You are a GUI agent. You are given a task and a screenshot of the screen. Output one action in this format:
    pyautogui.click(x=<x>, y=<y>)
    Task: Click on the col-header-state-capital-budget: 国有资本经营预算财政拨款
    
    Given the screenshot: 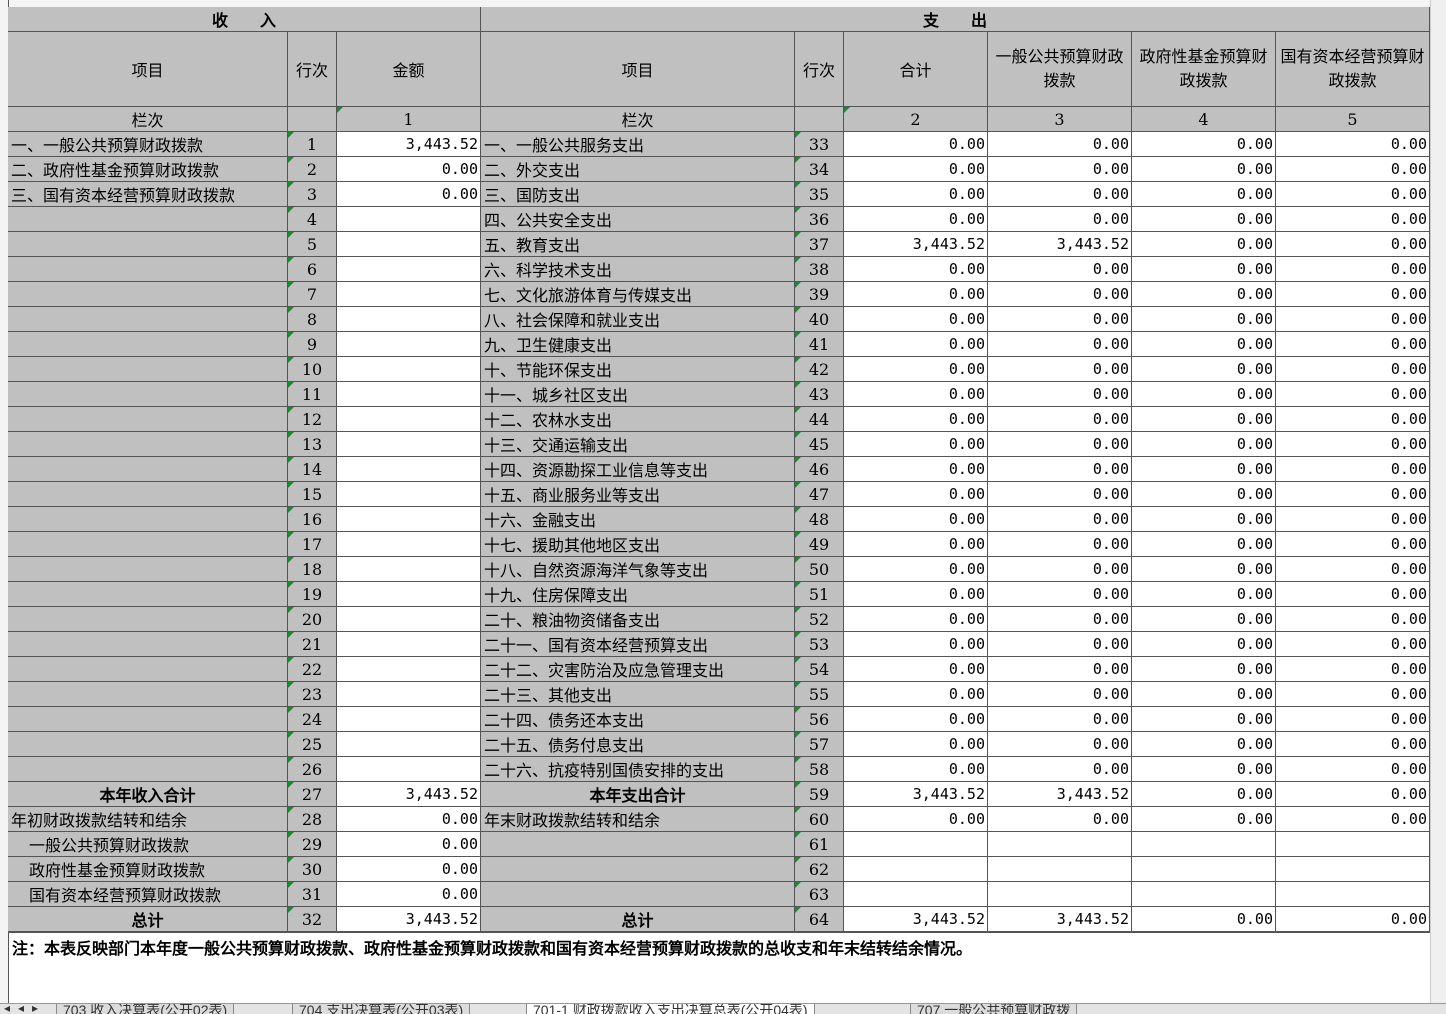 What is the action you would take?
    pyautogui.click(x=1353, y=69)
    